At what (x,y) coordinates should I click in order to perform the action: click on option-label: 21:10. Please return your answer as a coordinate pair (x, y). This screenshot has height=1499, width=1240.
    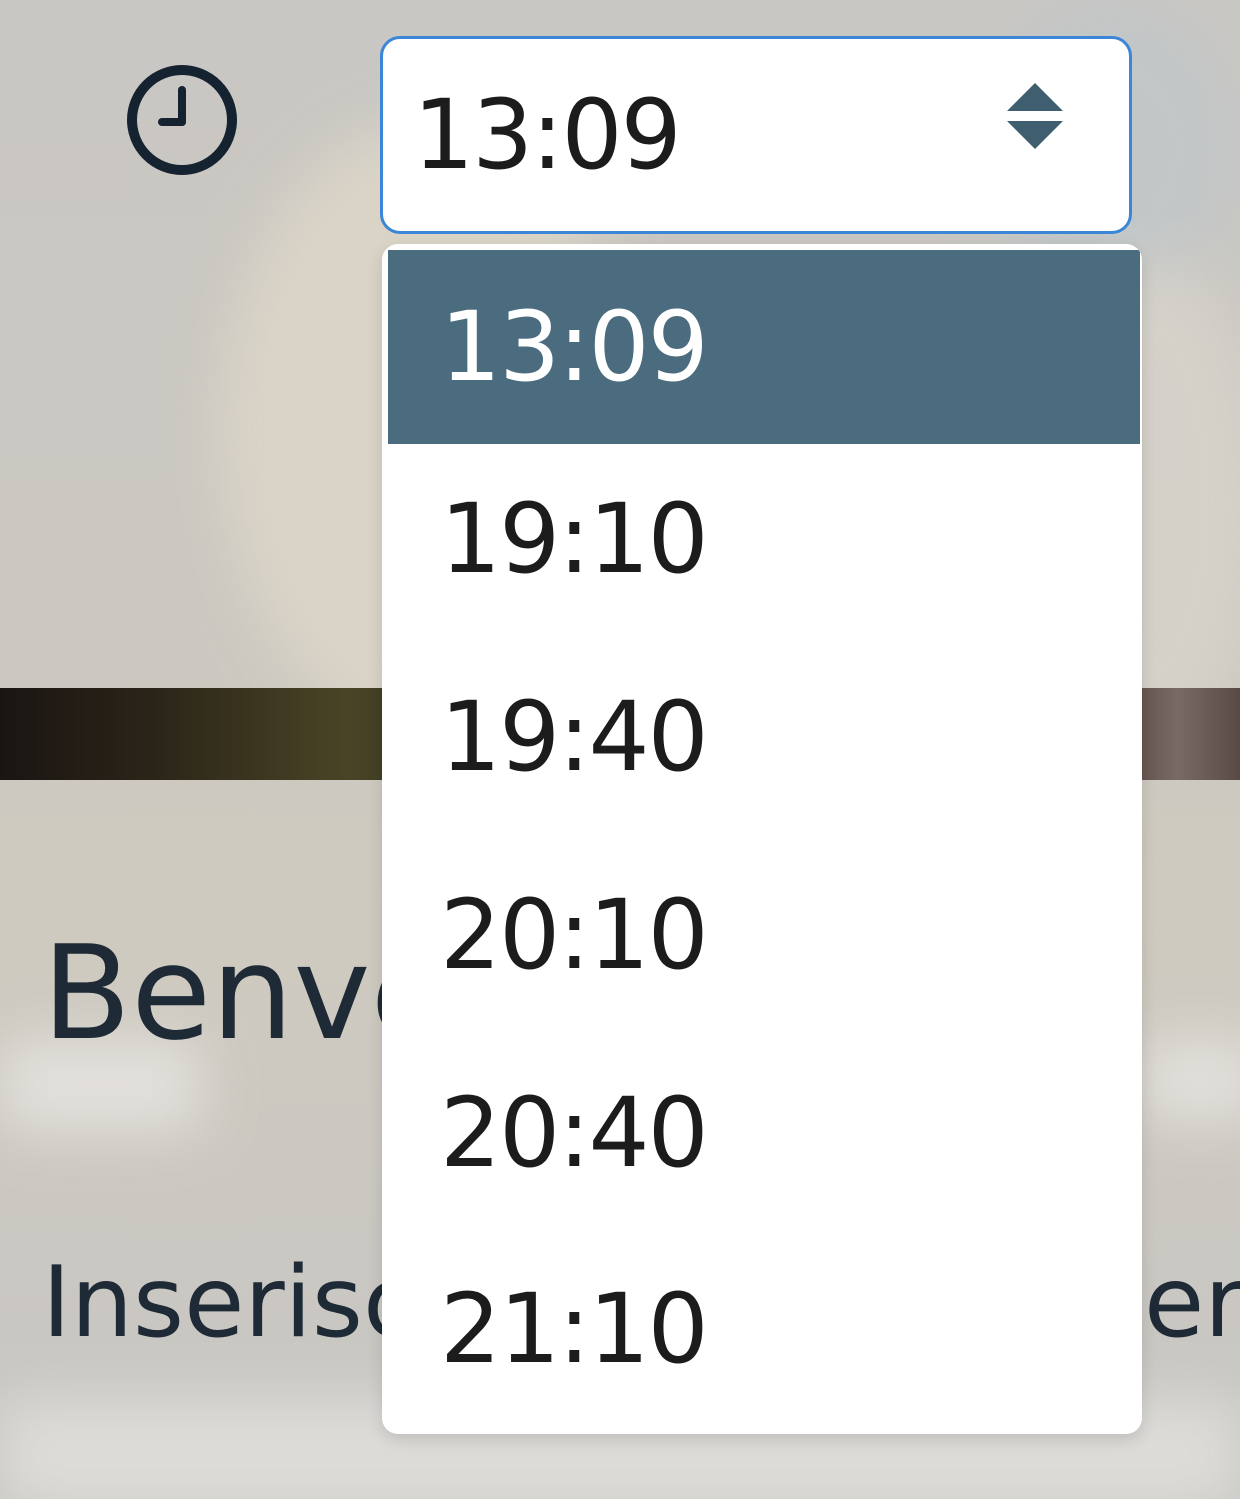
    Looking at the image, I should click on (574, 1329).